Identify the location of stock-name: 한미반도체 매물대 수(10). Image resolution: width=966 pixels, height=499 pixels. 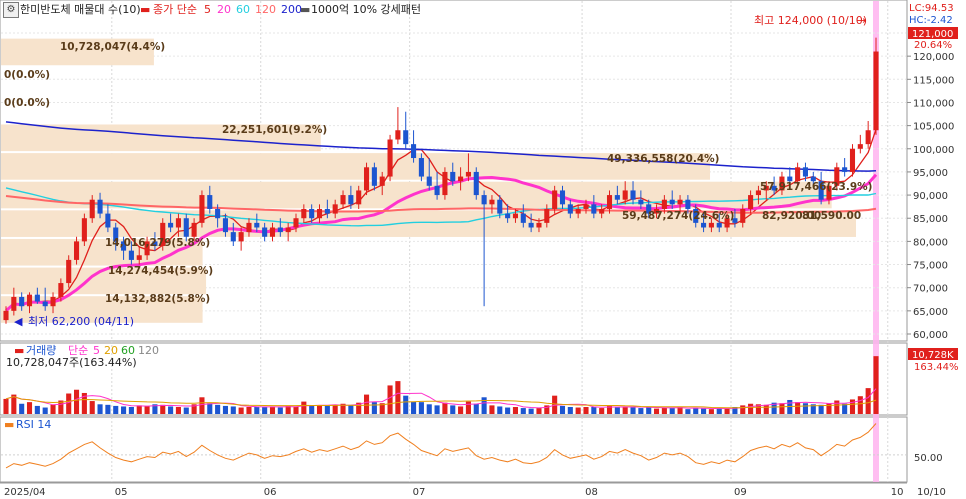
(80, 9).